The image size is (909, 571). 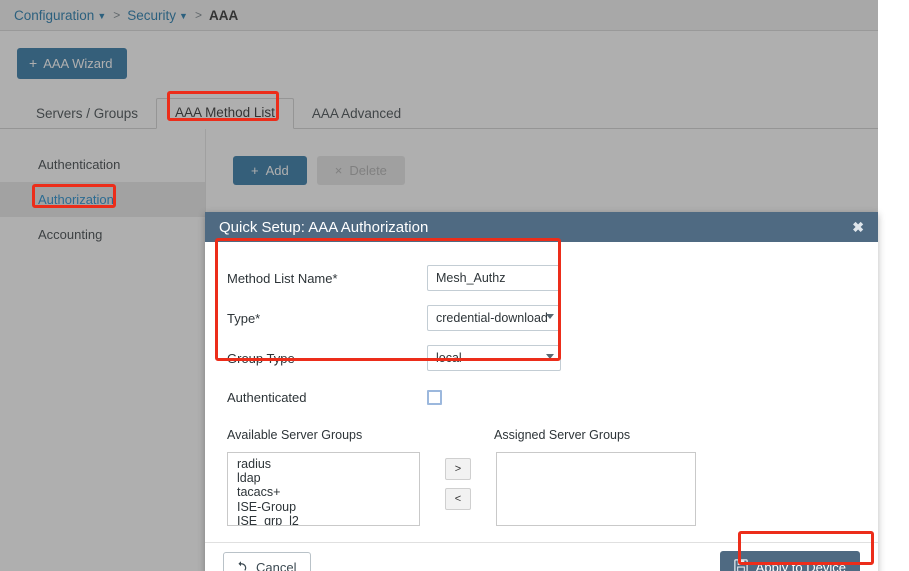 I want to click on assigned-server-groups-list, so click(x=596, y=489).